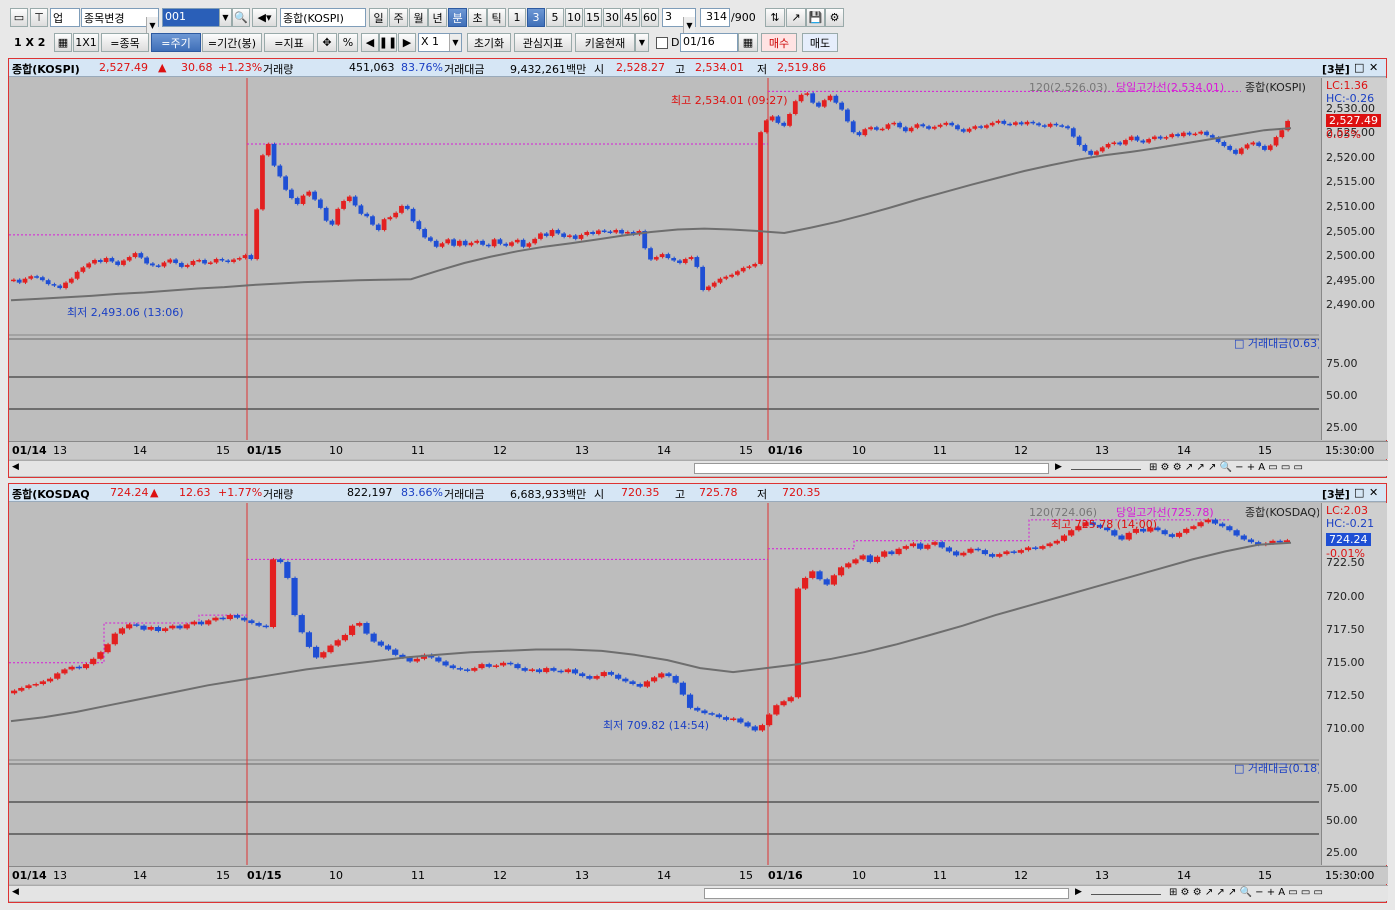  I want to click on y-tick-label: 715.00, so click(1345, 662).